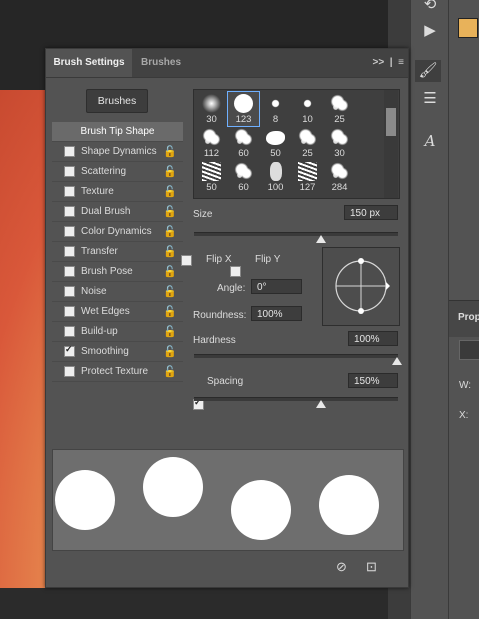  I want to click on preview-dot, so click(349, 505).